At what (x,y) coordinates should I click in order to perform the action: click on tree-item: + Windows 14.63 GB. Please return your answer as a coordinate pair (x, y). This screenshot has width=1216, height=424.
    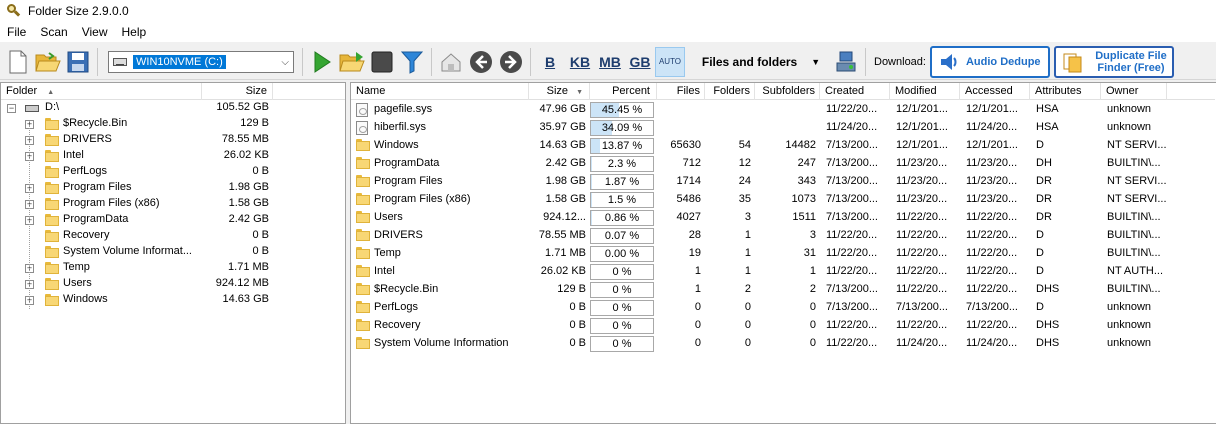
    Looking at the image, I should click on (173, 300).